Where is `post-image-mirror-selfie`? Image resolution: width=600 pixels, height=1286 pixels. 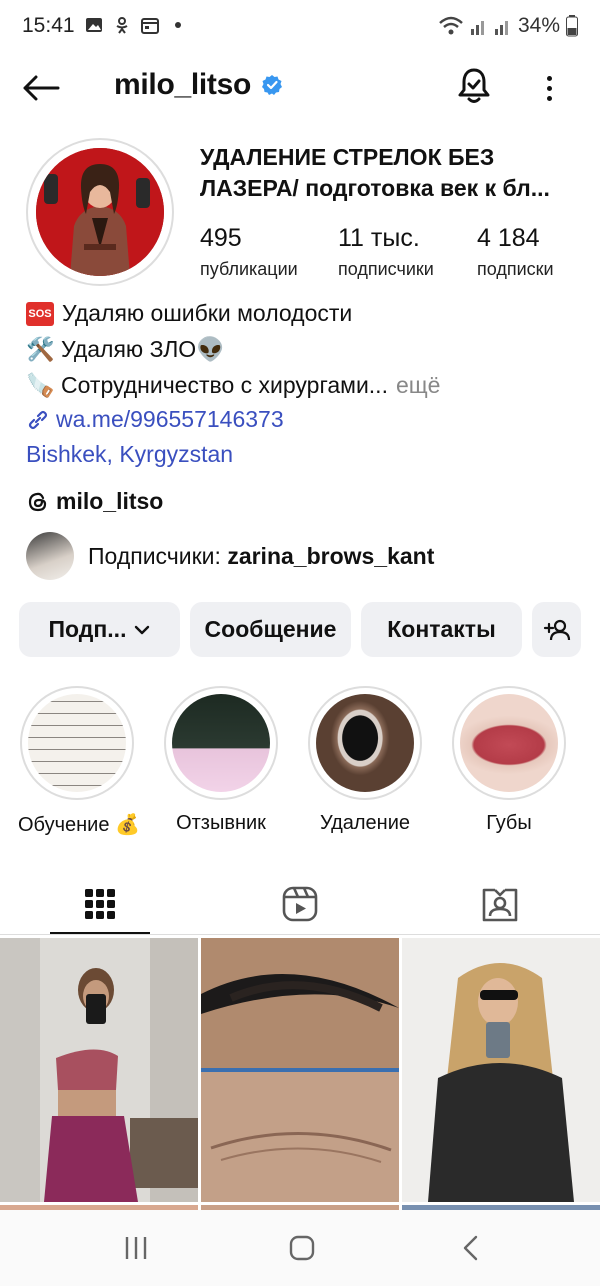 post-image-mirror-selfie is located at coordinates (99, 1070).